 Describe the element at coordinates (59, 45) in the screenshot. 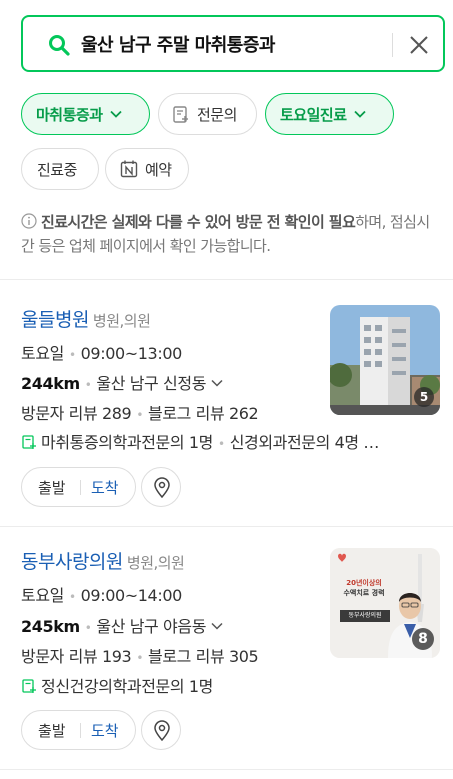

I see `search-icon` at that location.